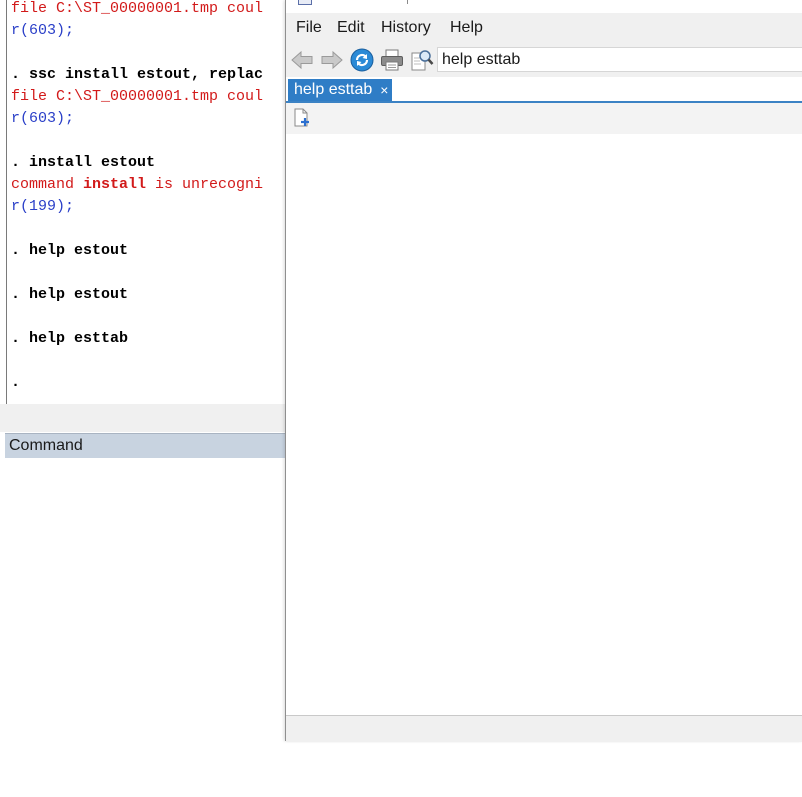 This screenshot has width=802, height=797. I want to click on results-line-file-error-1: file C:\ST_00000001.tmp coul, so click(137, 8).